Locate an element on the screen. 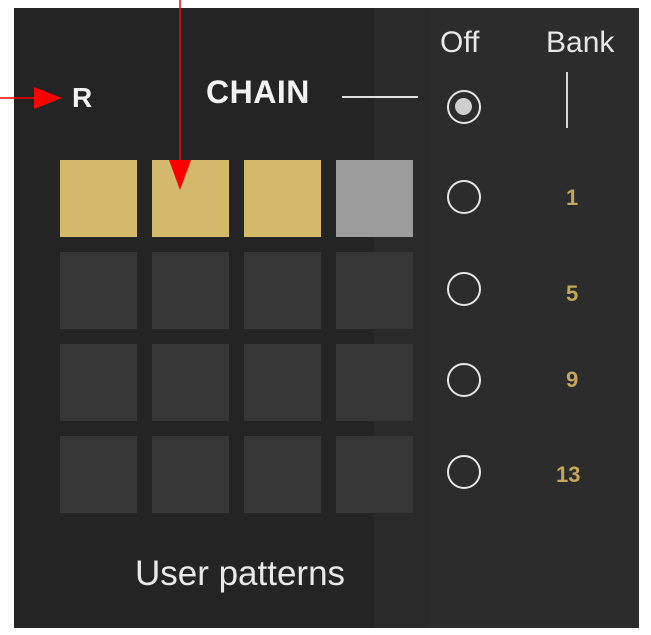  annotation-arrows is located at coordinates (95, 95).